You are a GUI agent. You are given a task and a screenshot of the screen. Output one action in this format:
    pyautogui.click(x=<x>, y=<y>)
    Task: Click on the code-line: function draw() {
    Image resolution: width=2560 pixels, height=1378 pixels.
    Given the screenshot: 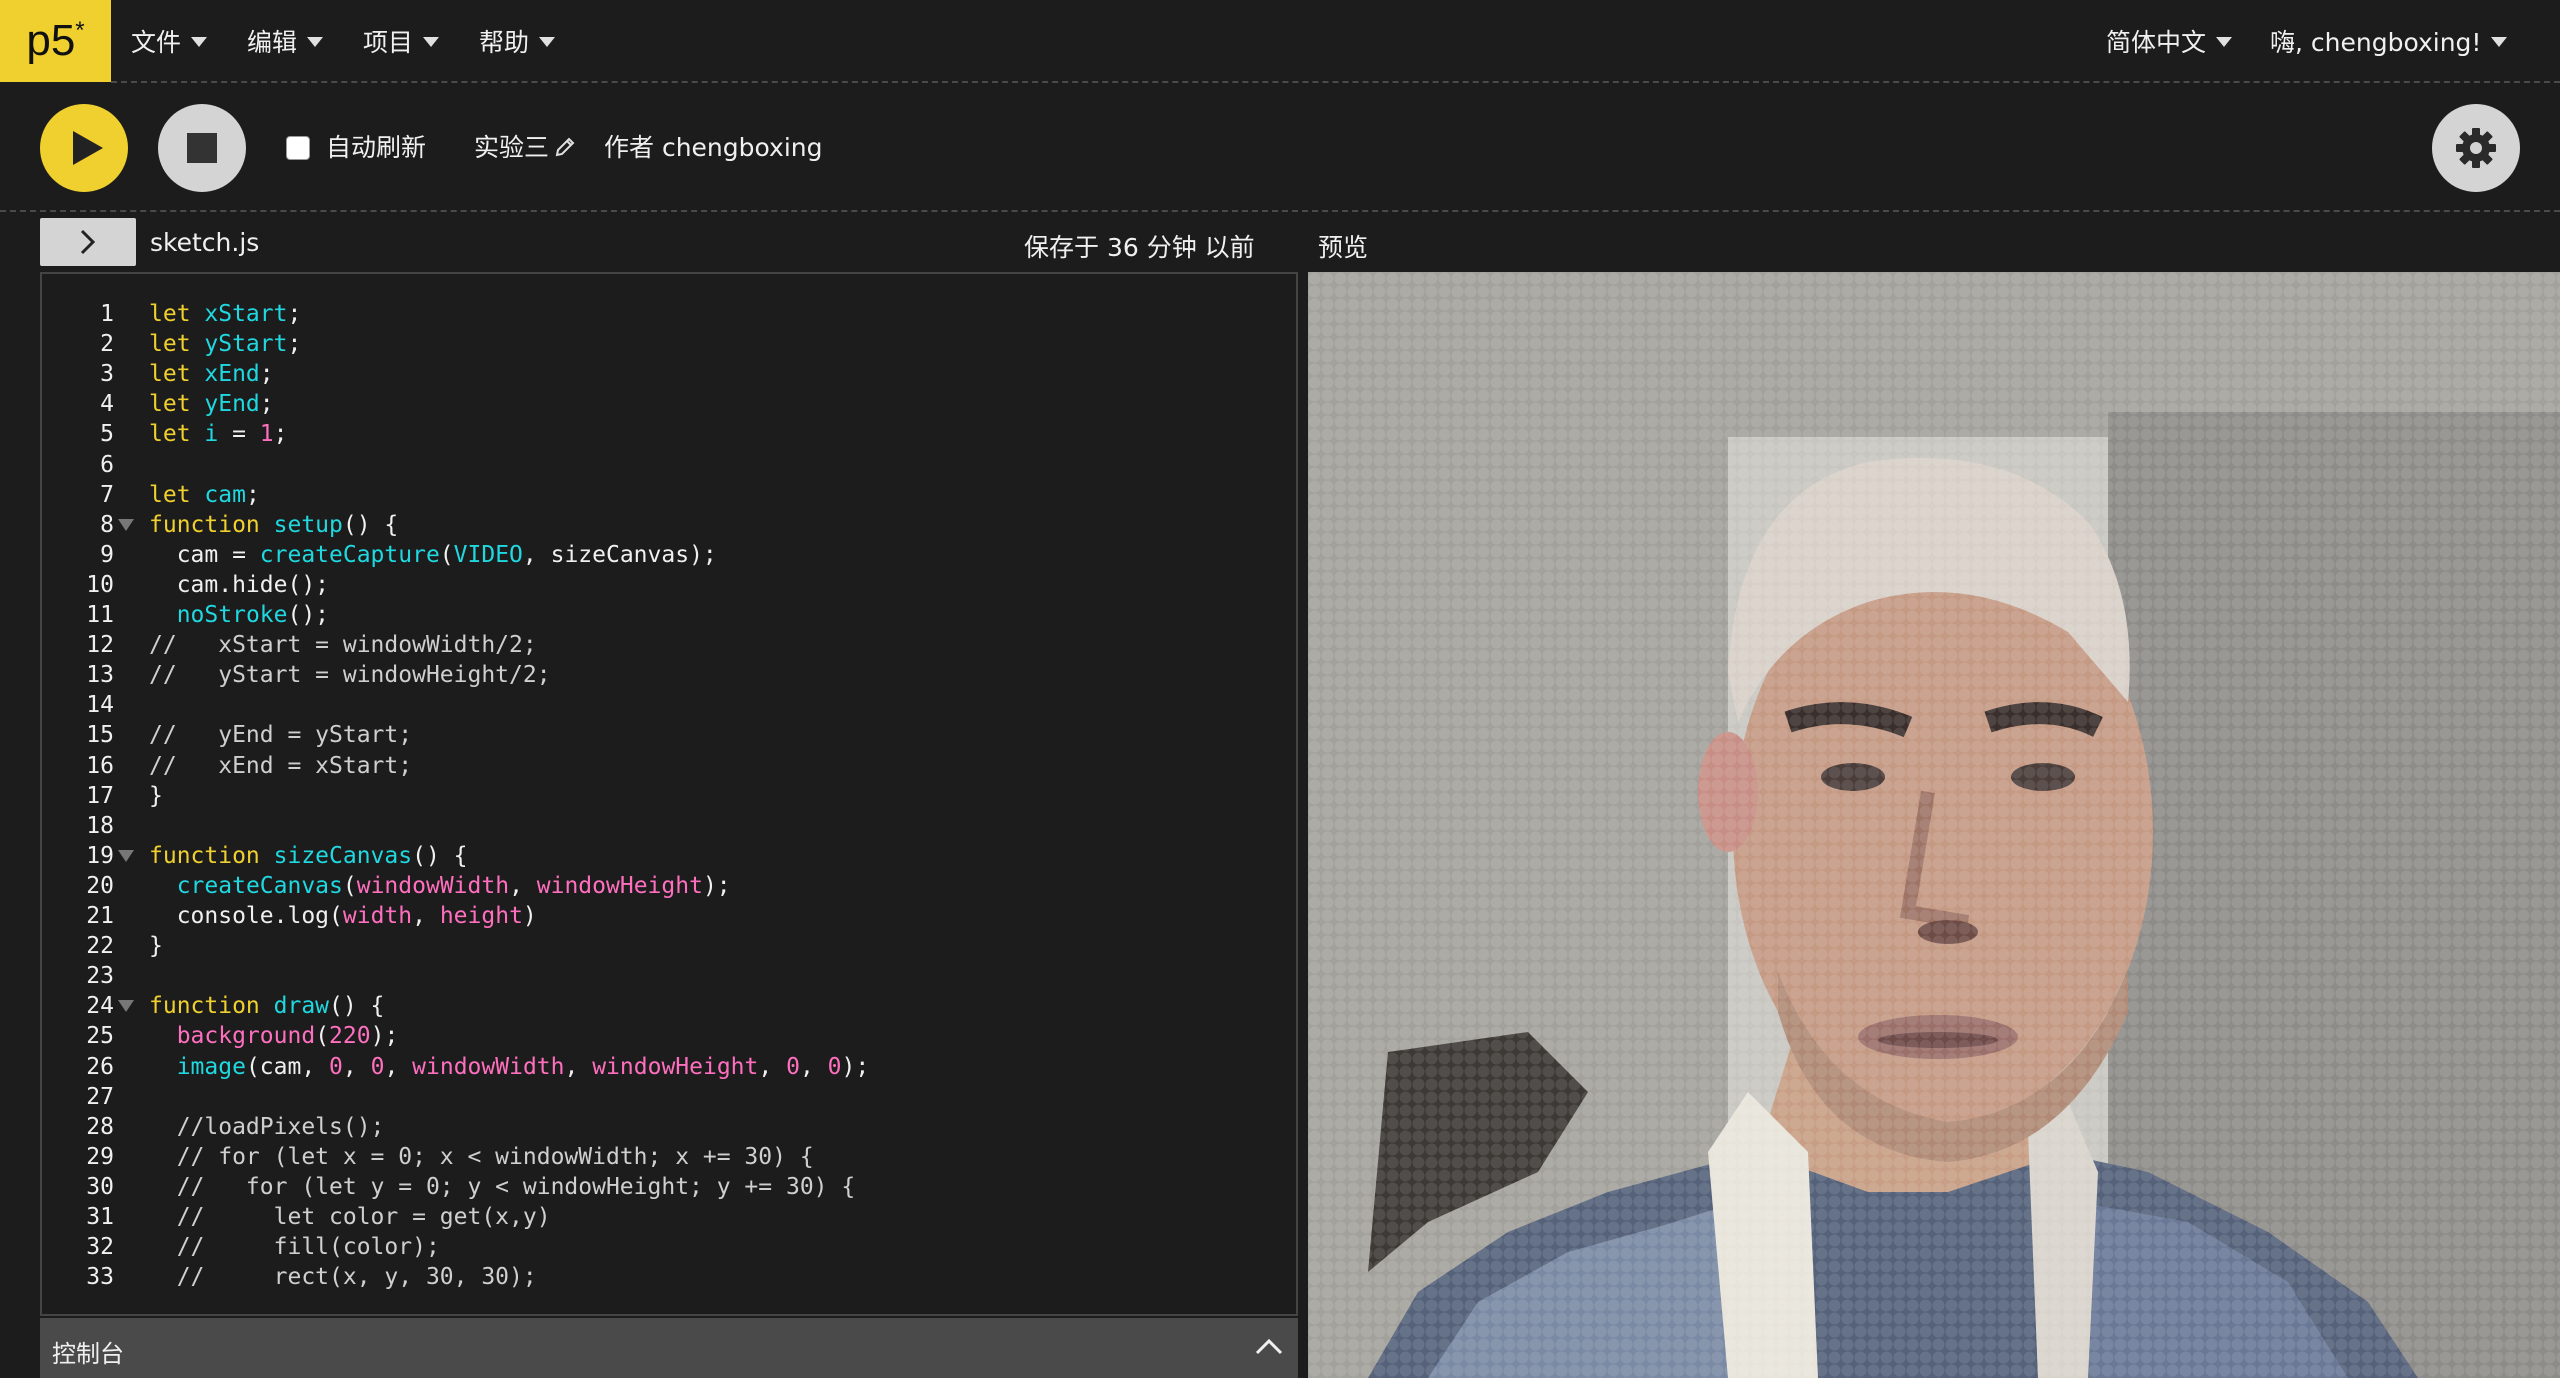 What is the action you would take?
    pyautogui.click(x=266, y=1006)
    